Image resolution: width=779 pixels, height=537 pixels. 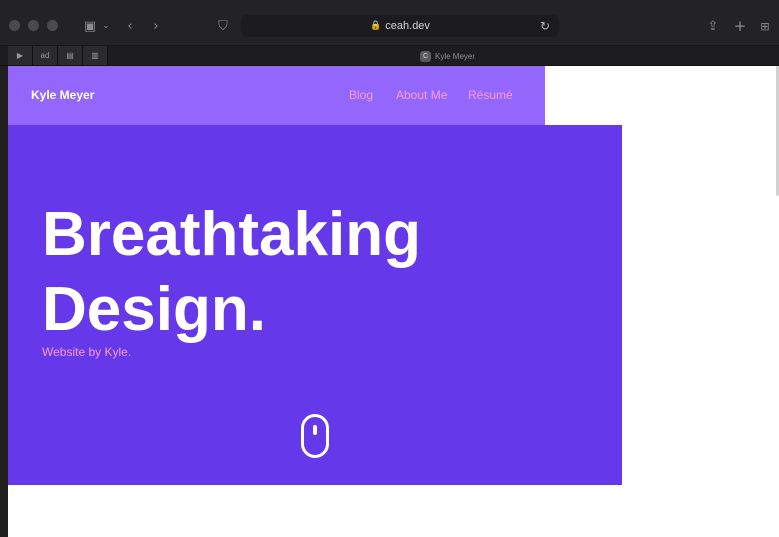 I want to click on window-controls, so click(x=33, y=25).